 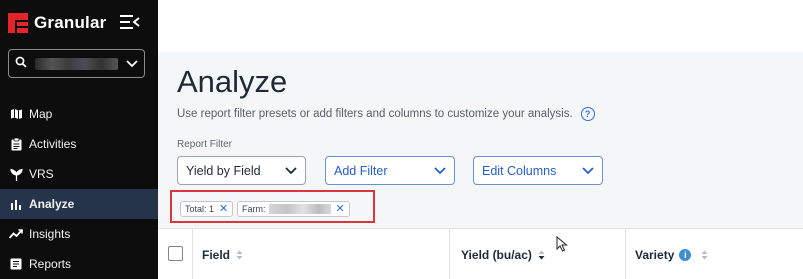 What do you see at coordinates (562, 246) in the screenshot?
I see `mouse-cursor-icon` at bounding box center [562, 246].